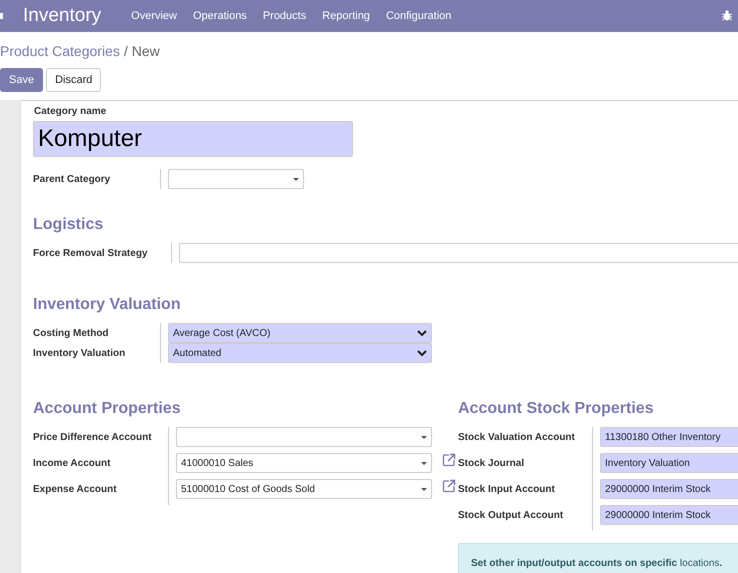 This screenshot has height=573, width=738. What do you see at coordinates (60, 51) in the screenshot?
I see `breadcrumb-link: Product Categories` at bounding box center [60, 51].